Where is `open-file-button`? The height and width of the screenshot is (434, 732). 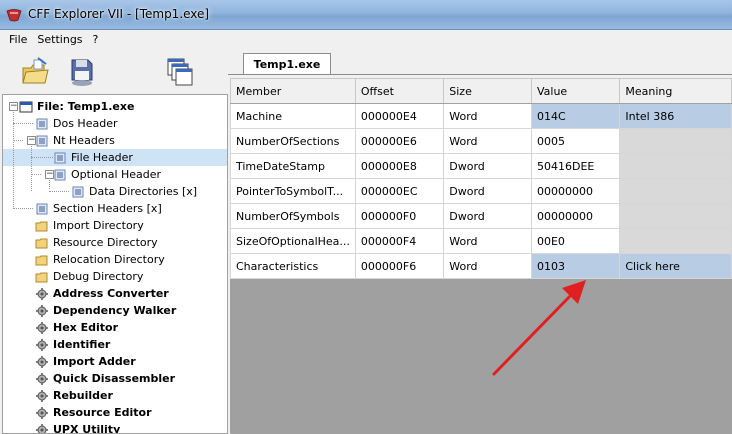 open-file-button is located at coordinates (35, 72).